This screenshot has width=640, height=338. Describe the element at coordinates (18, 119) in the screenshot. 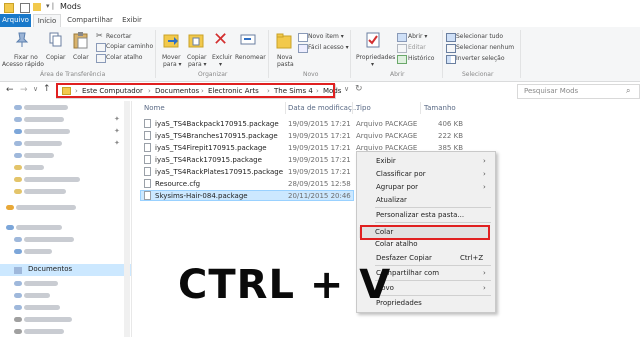

I see `desktop-icon` at that location.